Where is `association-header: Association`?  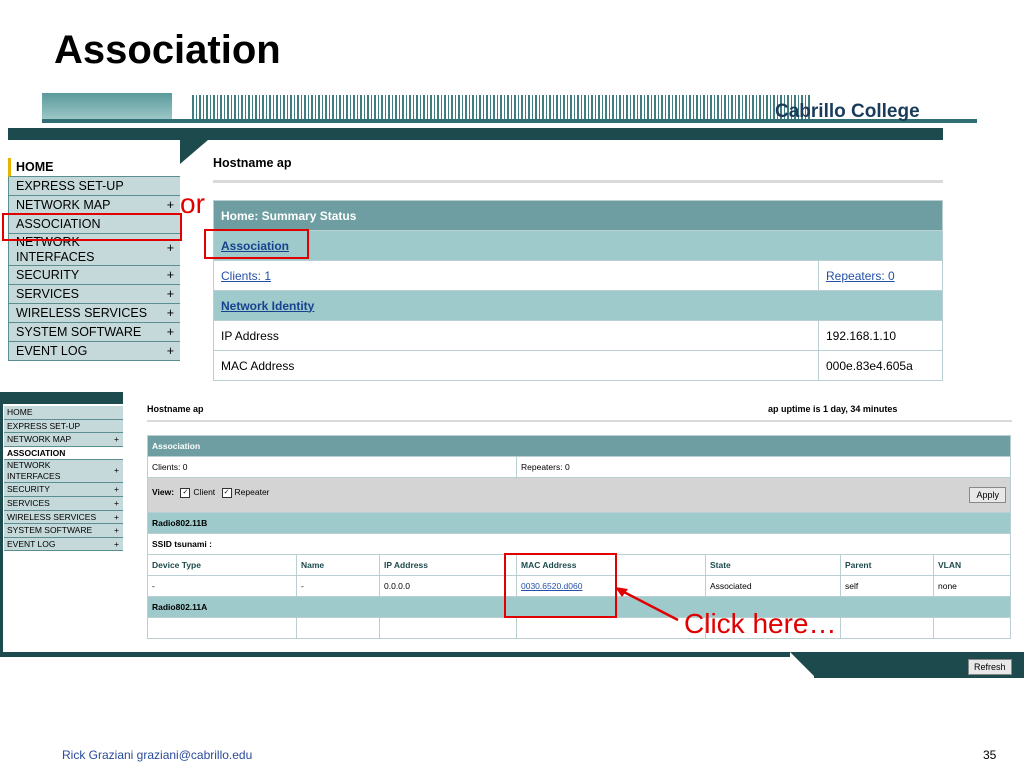
association-header: Association is located at coordinates (579, 446).